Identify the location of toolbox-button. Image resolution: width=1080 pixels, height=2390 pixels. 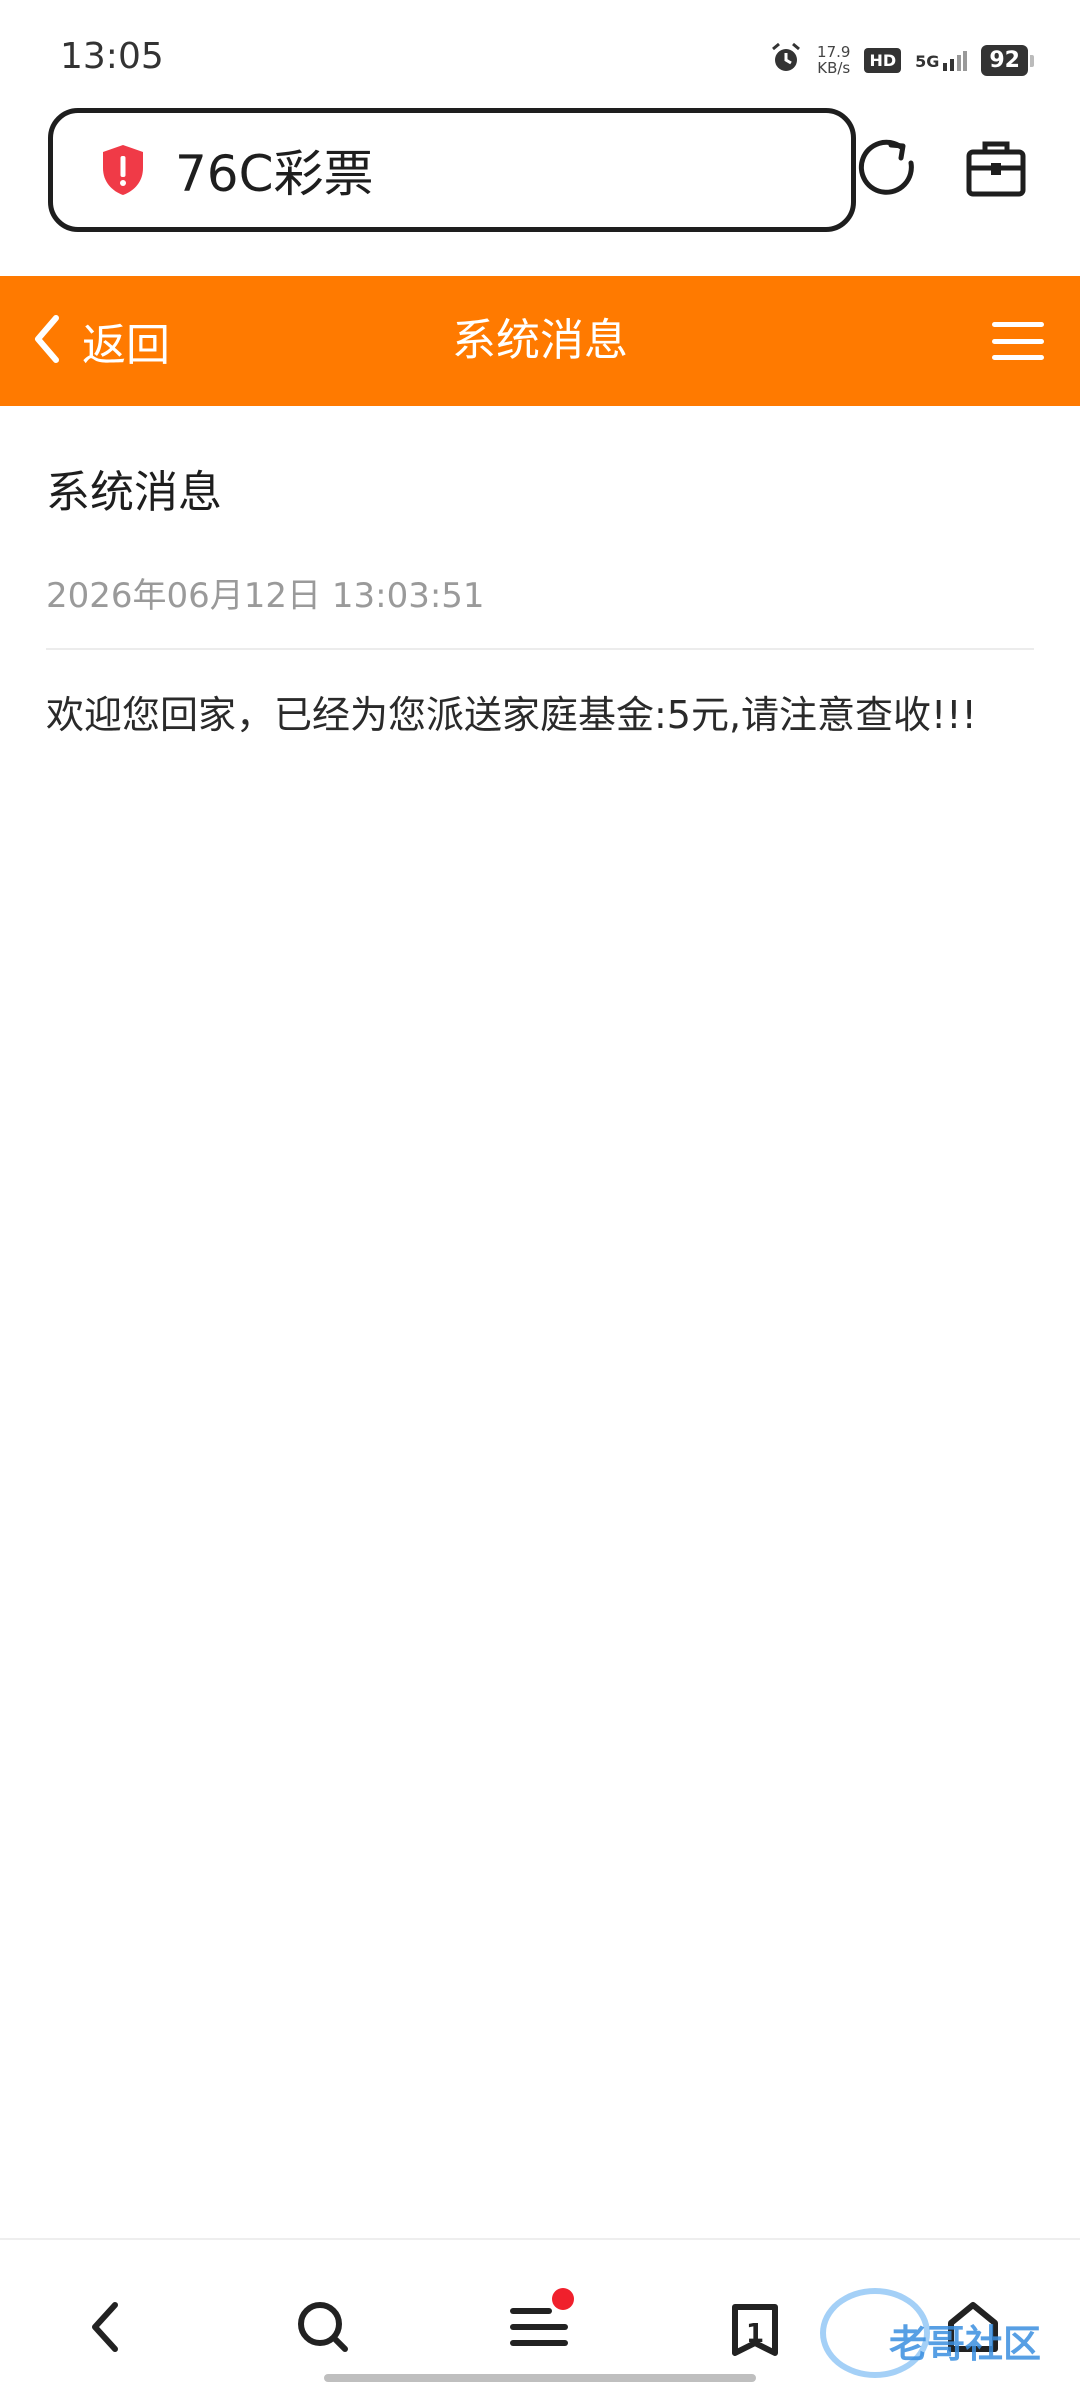
(996, 170).